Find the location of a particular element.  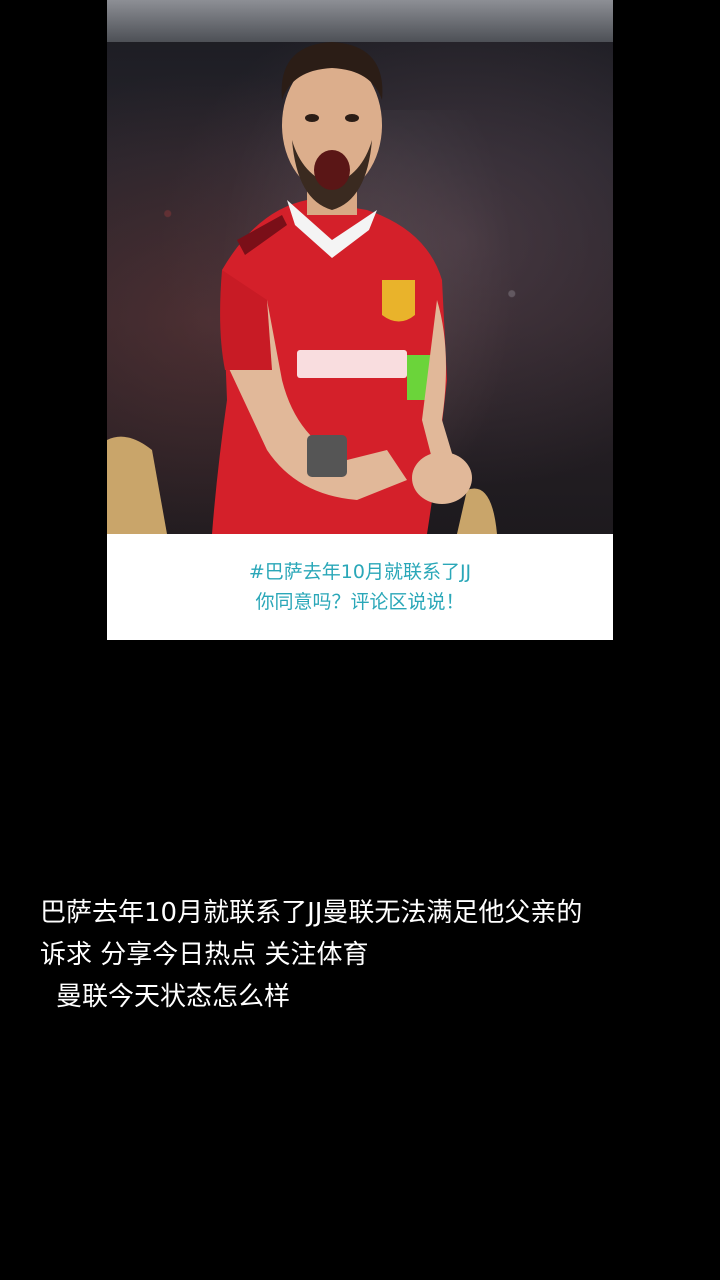

description-line-3: 曼联今天状态怎么样 is located at coordinates (173, 997).